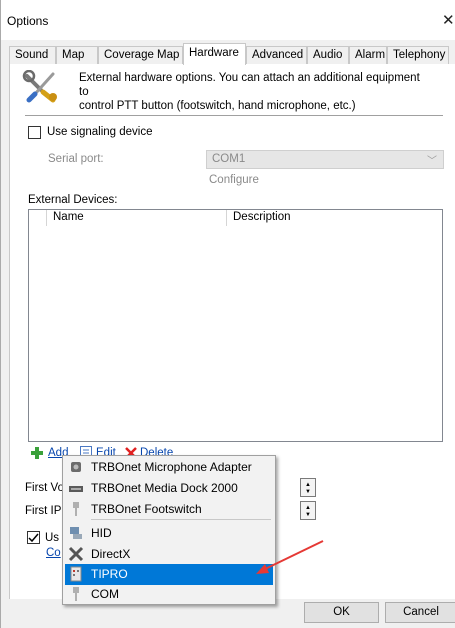 The width and height of the screenshot is (455, 628). Describe the element at coordinates (111, 554) in the screenshot. I see `menu-item-label: DirectX` at that location.